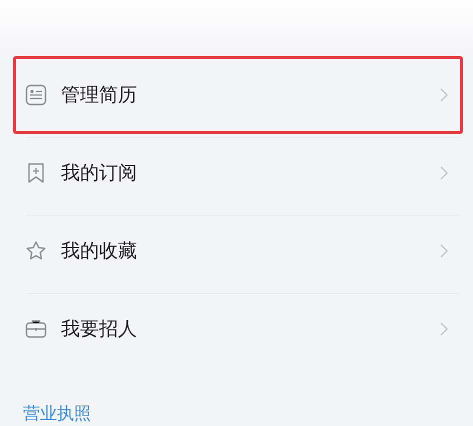  What do you see at coordinates (99, 95) in the screenshot?
I see `menu-label: 管理简历` at bounding box center [99, 95].